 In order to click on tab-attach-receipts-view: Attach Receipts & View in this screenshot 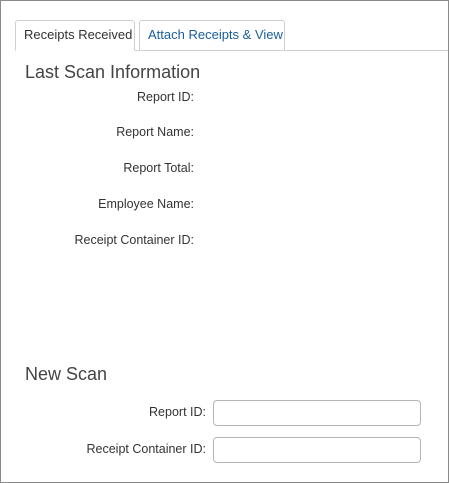, I will do `click(212, 35)`.